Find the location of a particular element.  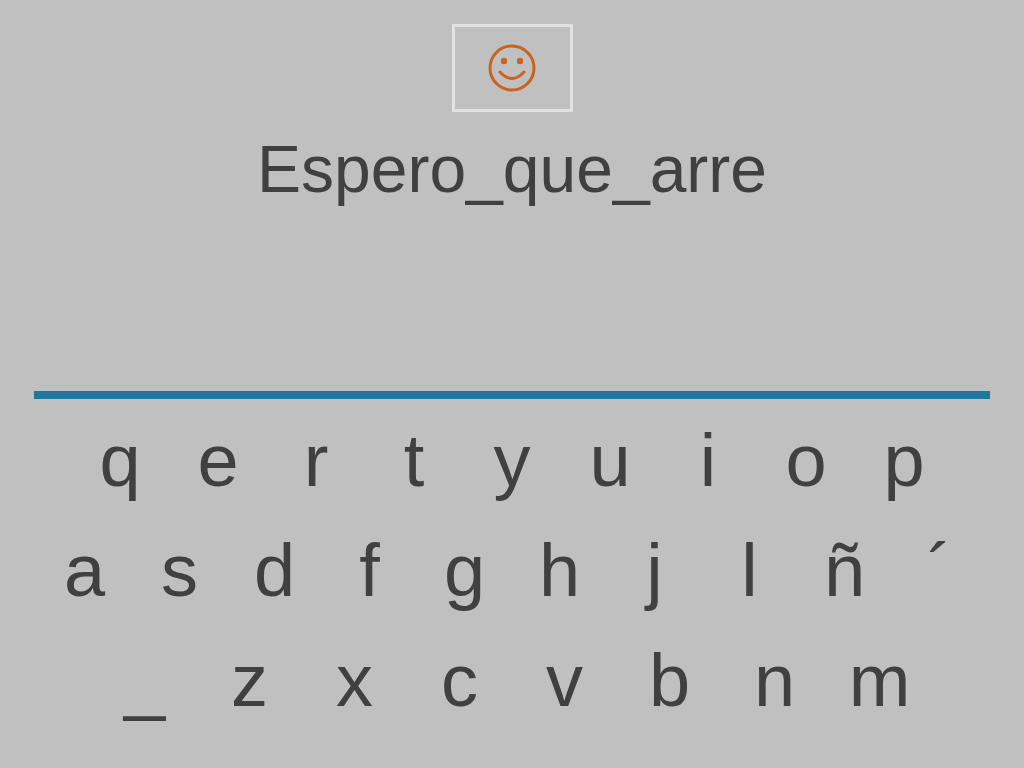

letter-key: o is located at coordinates (806, 461).